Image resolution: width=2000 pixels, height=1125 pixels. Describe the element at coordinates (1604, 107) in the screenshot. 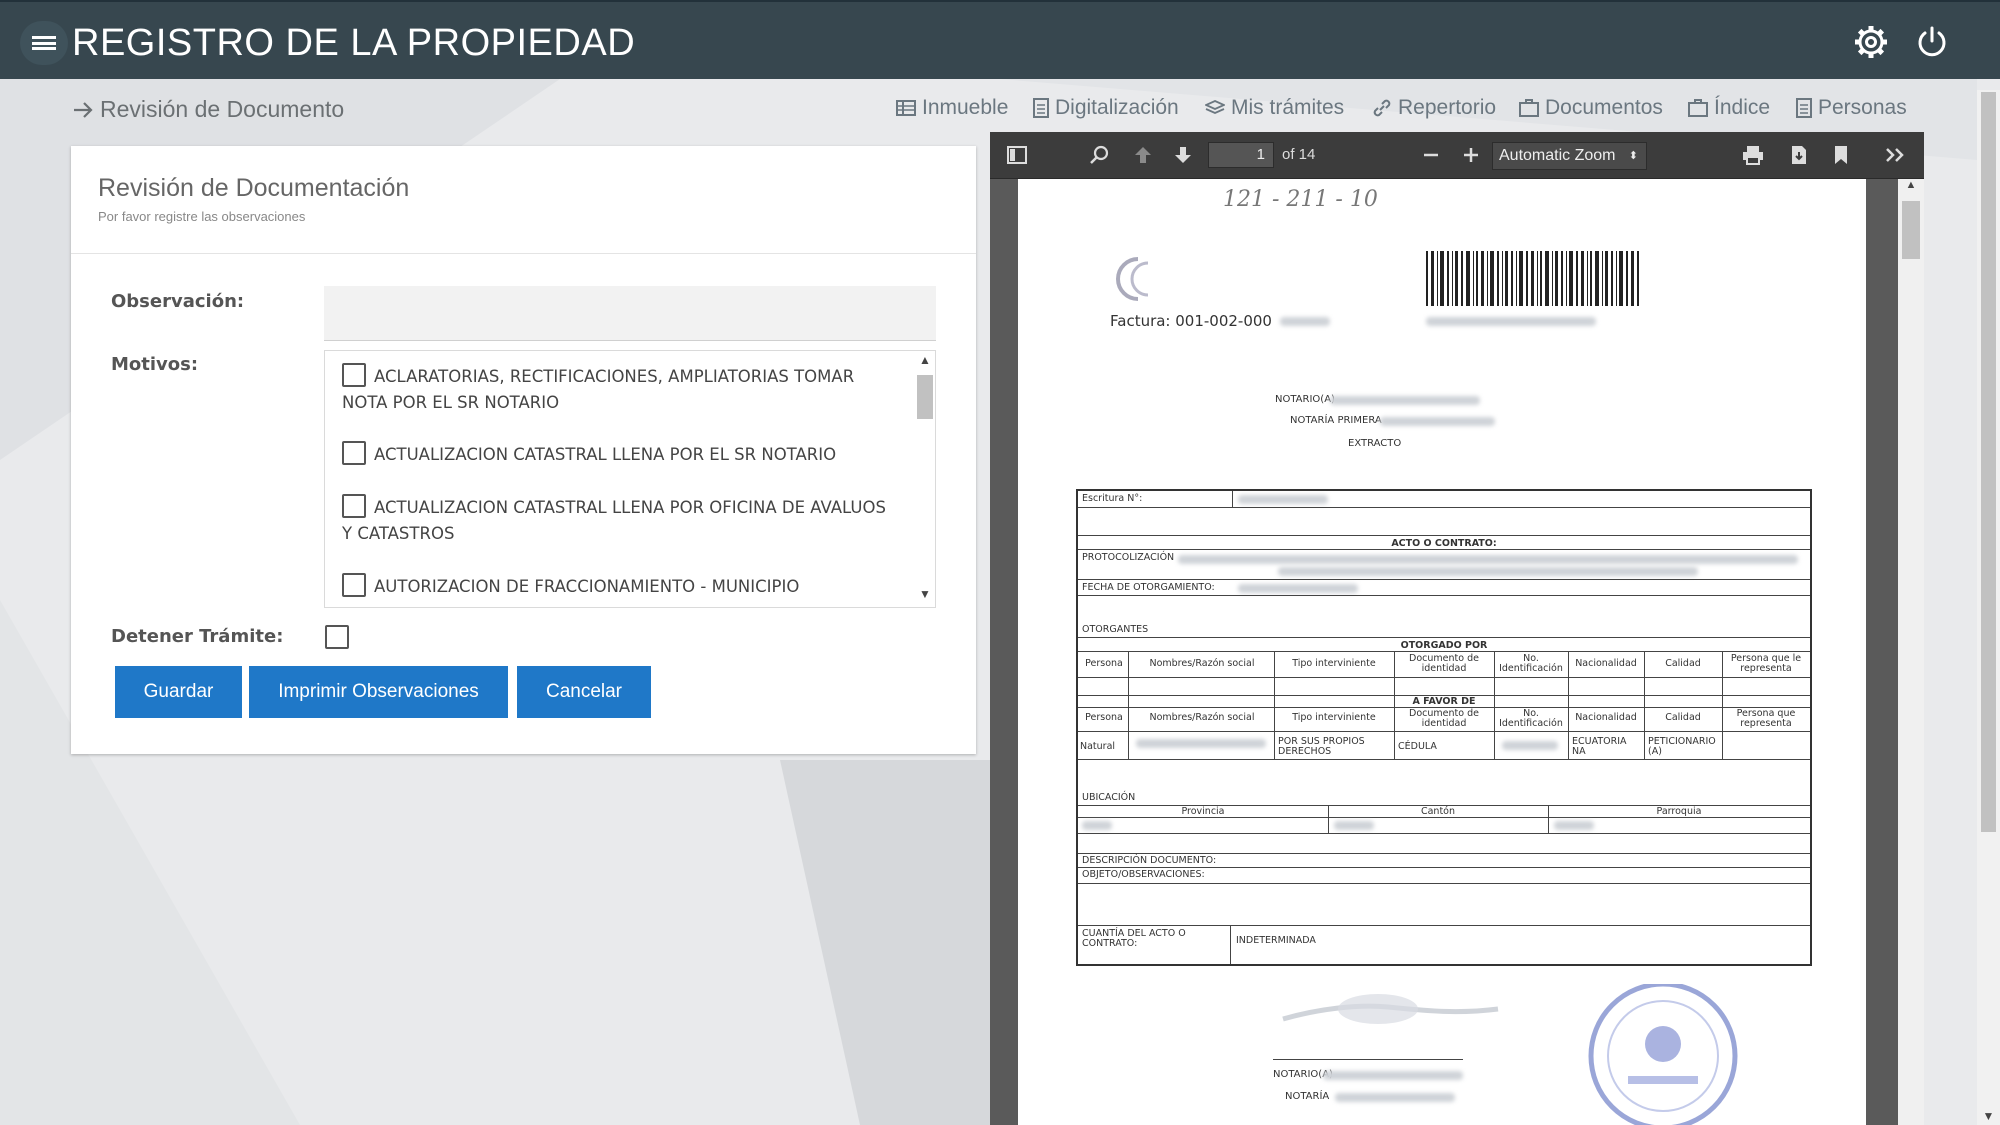

I see `nav-label: Documentos` at that location.